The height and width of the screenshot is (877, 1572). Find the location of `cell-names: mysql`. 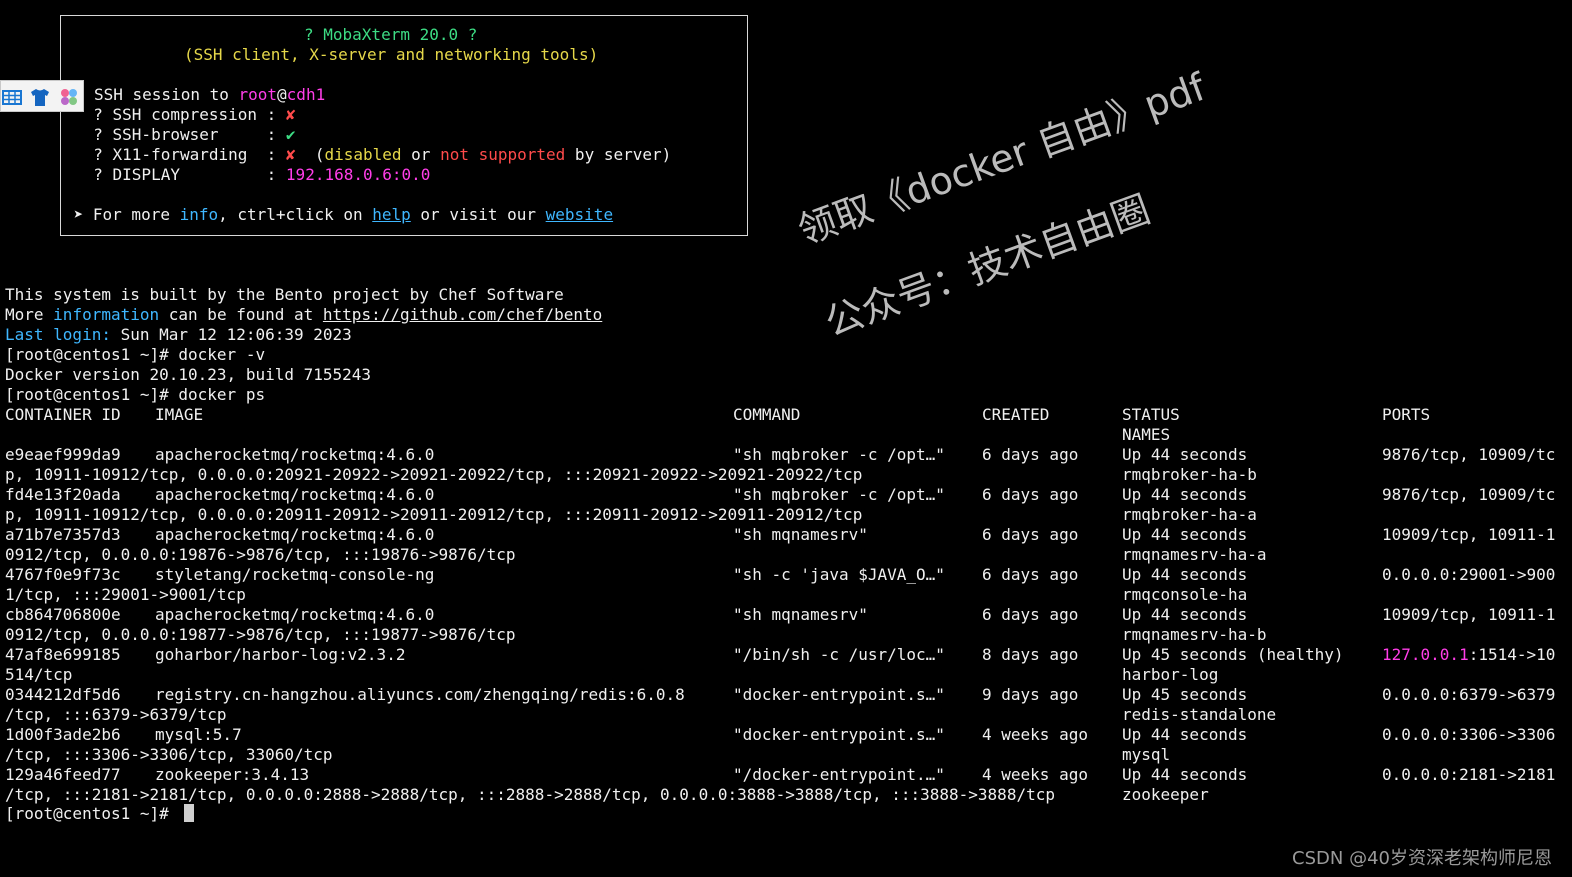

cell-names: mysql is located at coordinates (1146, 754).